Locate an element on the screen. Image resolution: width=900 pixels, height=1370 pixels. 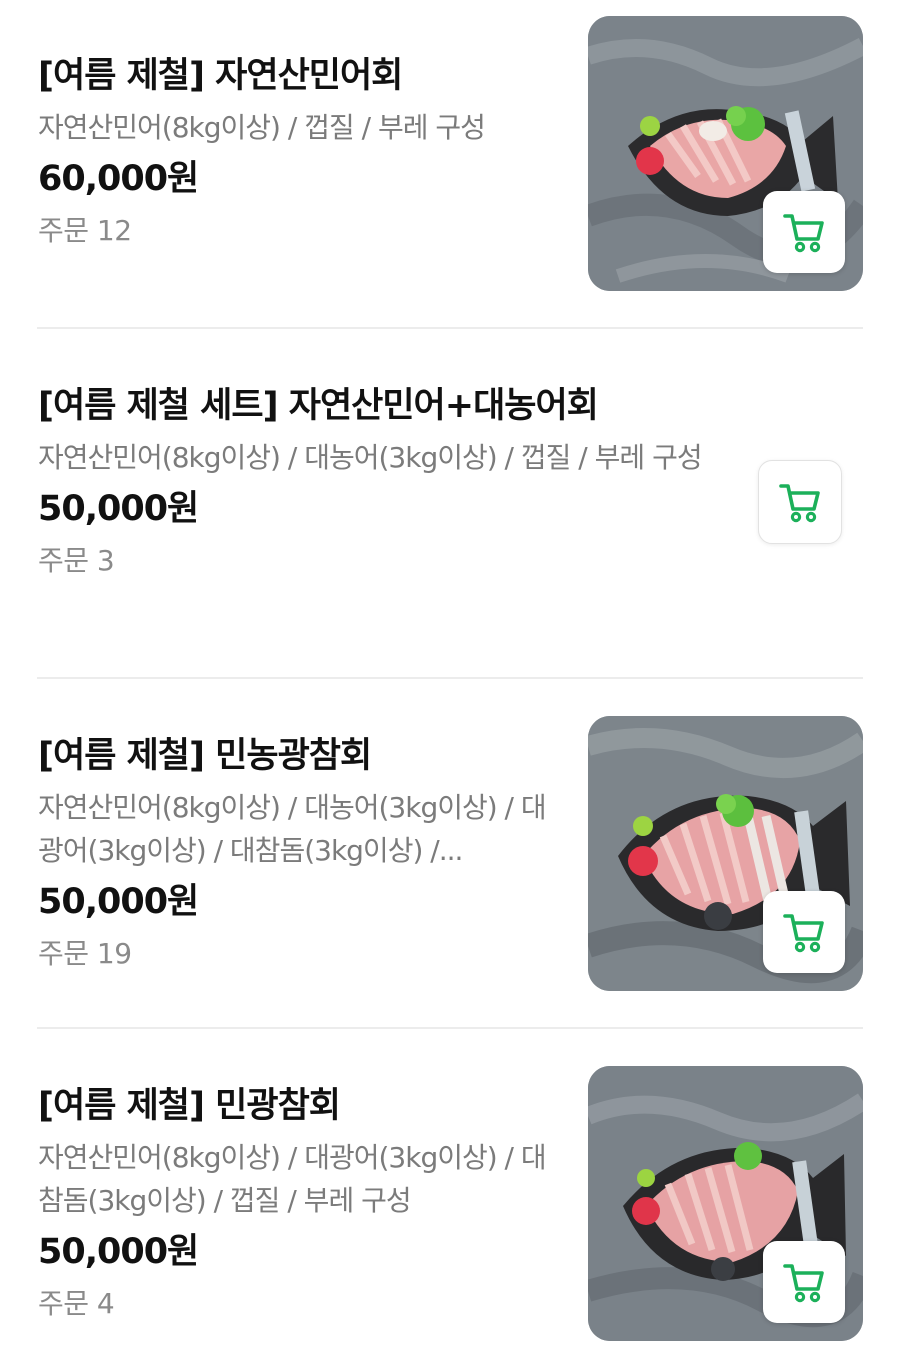
order-count: 주문 19 is located at coordinates (85, 953).